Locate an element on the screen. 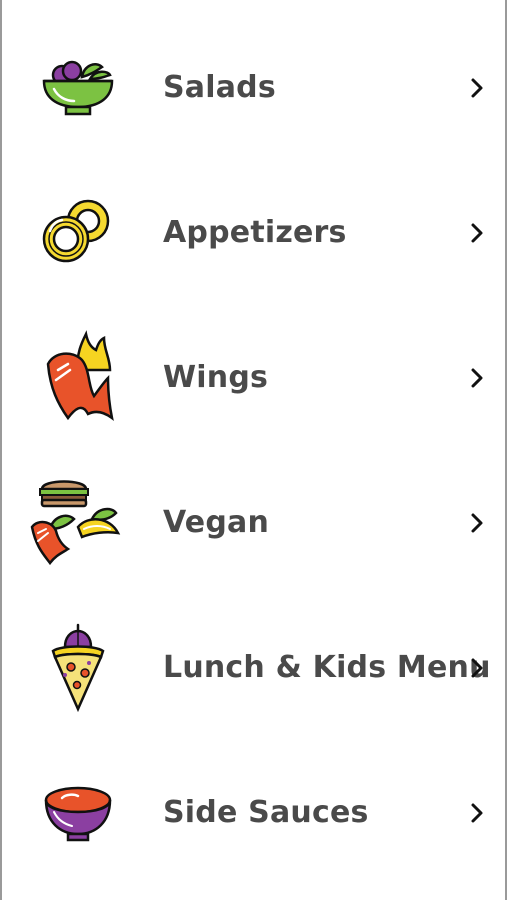 The height and width of the screenshot is (900, 507). menu-item-label: Wings is located at coordinates (216, 377).